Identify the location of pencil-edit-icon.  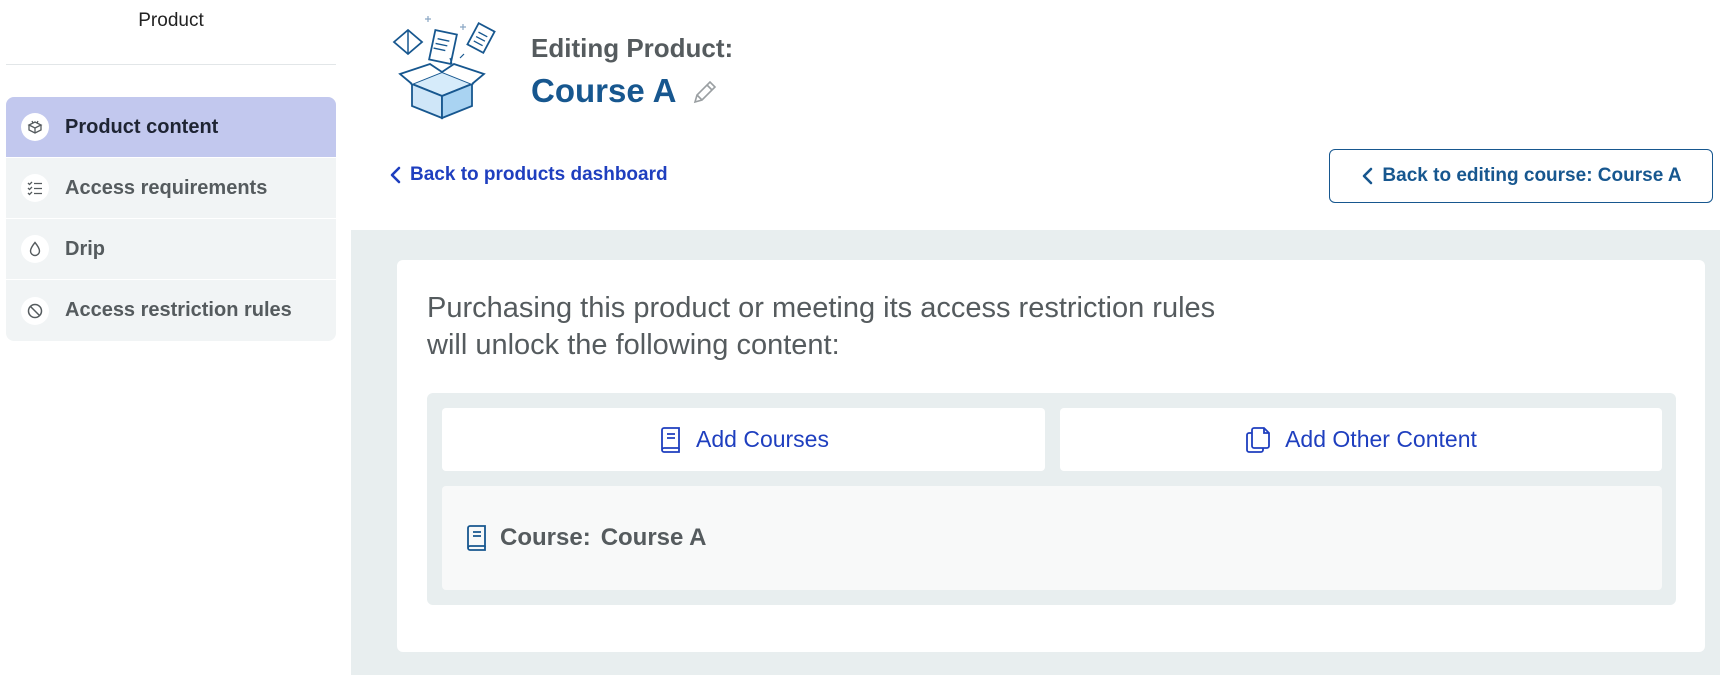
(705, 92).